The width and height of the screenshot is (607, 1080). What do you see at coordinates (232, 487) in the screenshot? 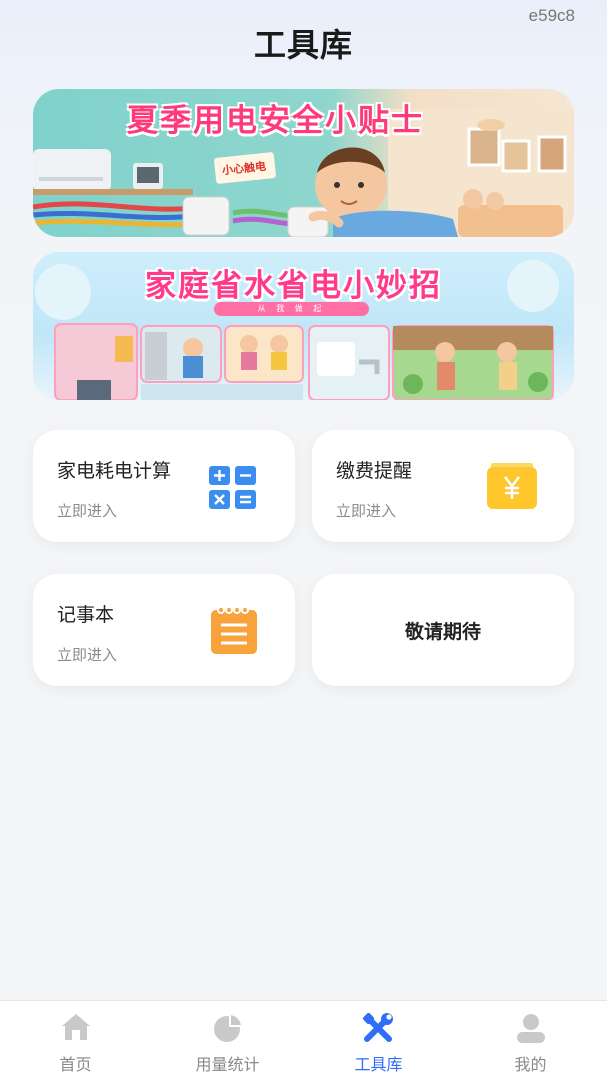
I see `calculator-icon` at bounding box center [232, 487].